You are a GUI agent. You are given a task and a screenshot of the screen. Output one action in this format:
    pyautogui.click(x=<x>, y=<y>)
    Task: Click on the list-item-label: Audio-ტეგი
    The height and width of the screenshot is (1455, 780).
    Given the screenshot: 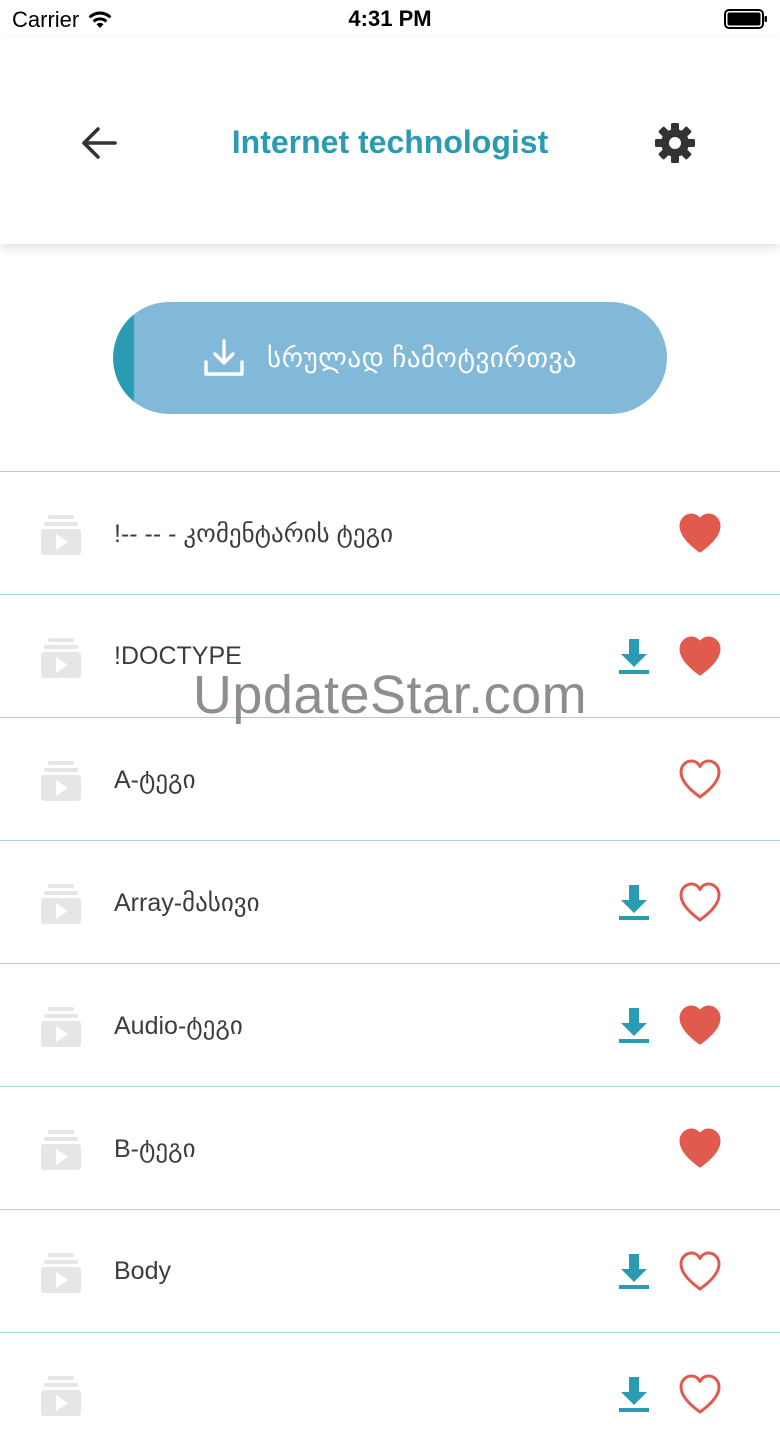 What is the action you would take?
    pyautogui.click(x=178, y=1025)
    